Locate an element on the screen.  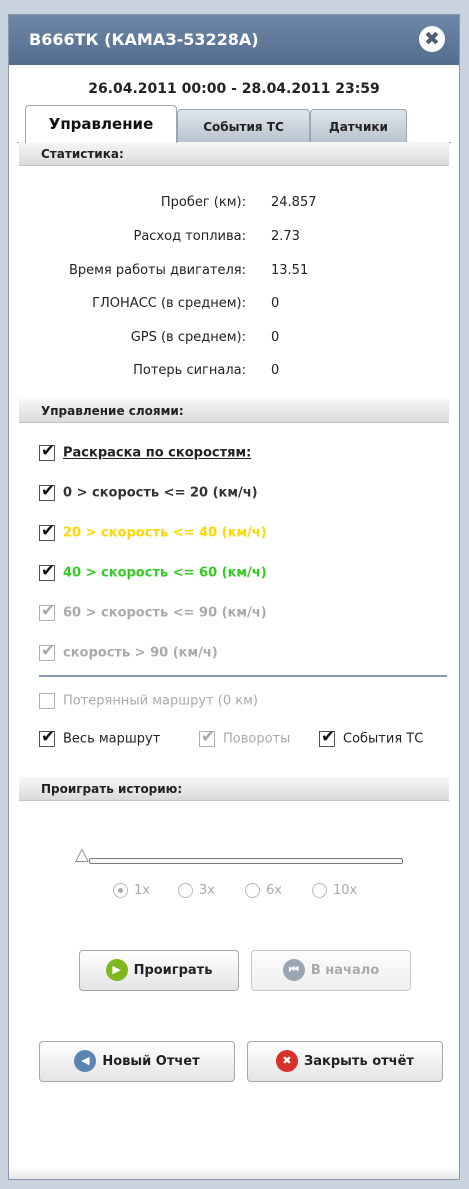
speed-label: 10x is located at coordinates (345, 890).